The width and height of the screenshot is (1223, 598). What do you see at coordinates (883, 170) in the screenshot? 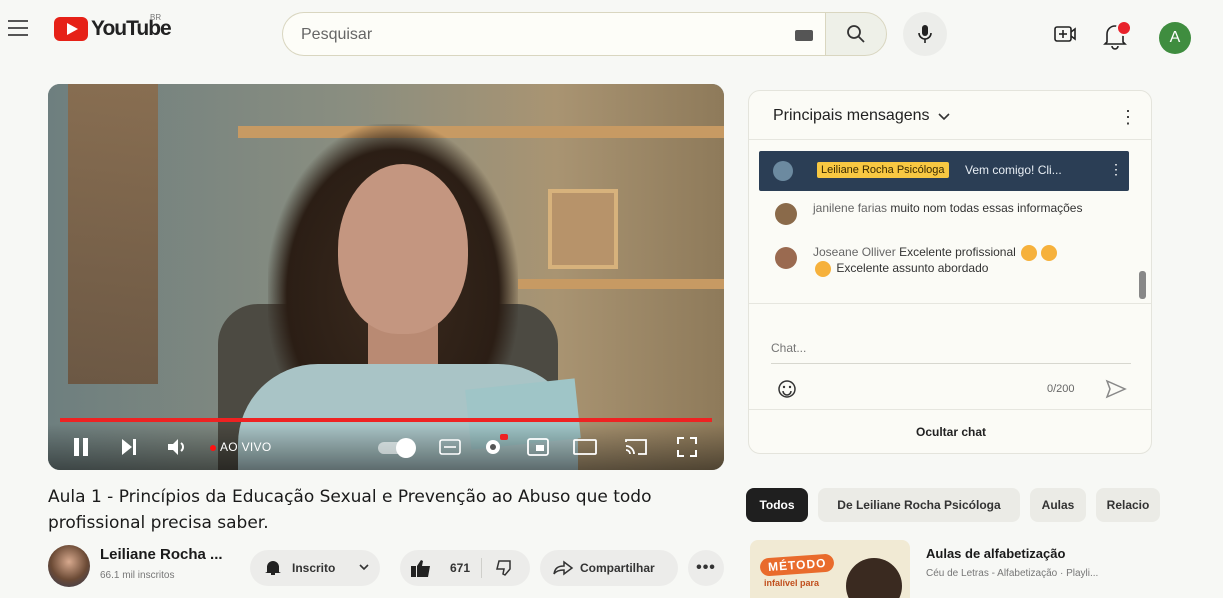
I see `pinned-author: Leiliane Rocha Psicóloga` at bounding box center [883, 170].